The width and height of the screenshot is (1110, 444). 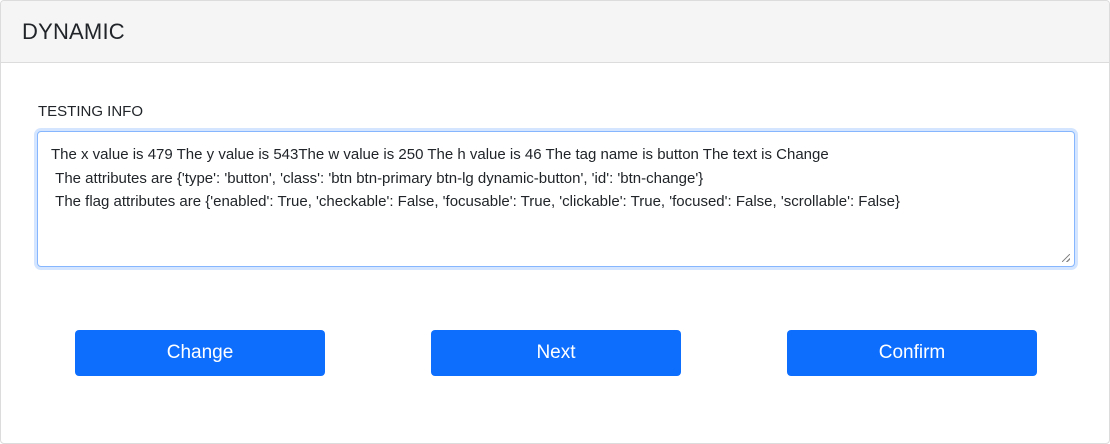 I want to click on textarea-resize-grip, so click(x=1067, y=259).